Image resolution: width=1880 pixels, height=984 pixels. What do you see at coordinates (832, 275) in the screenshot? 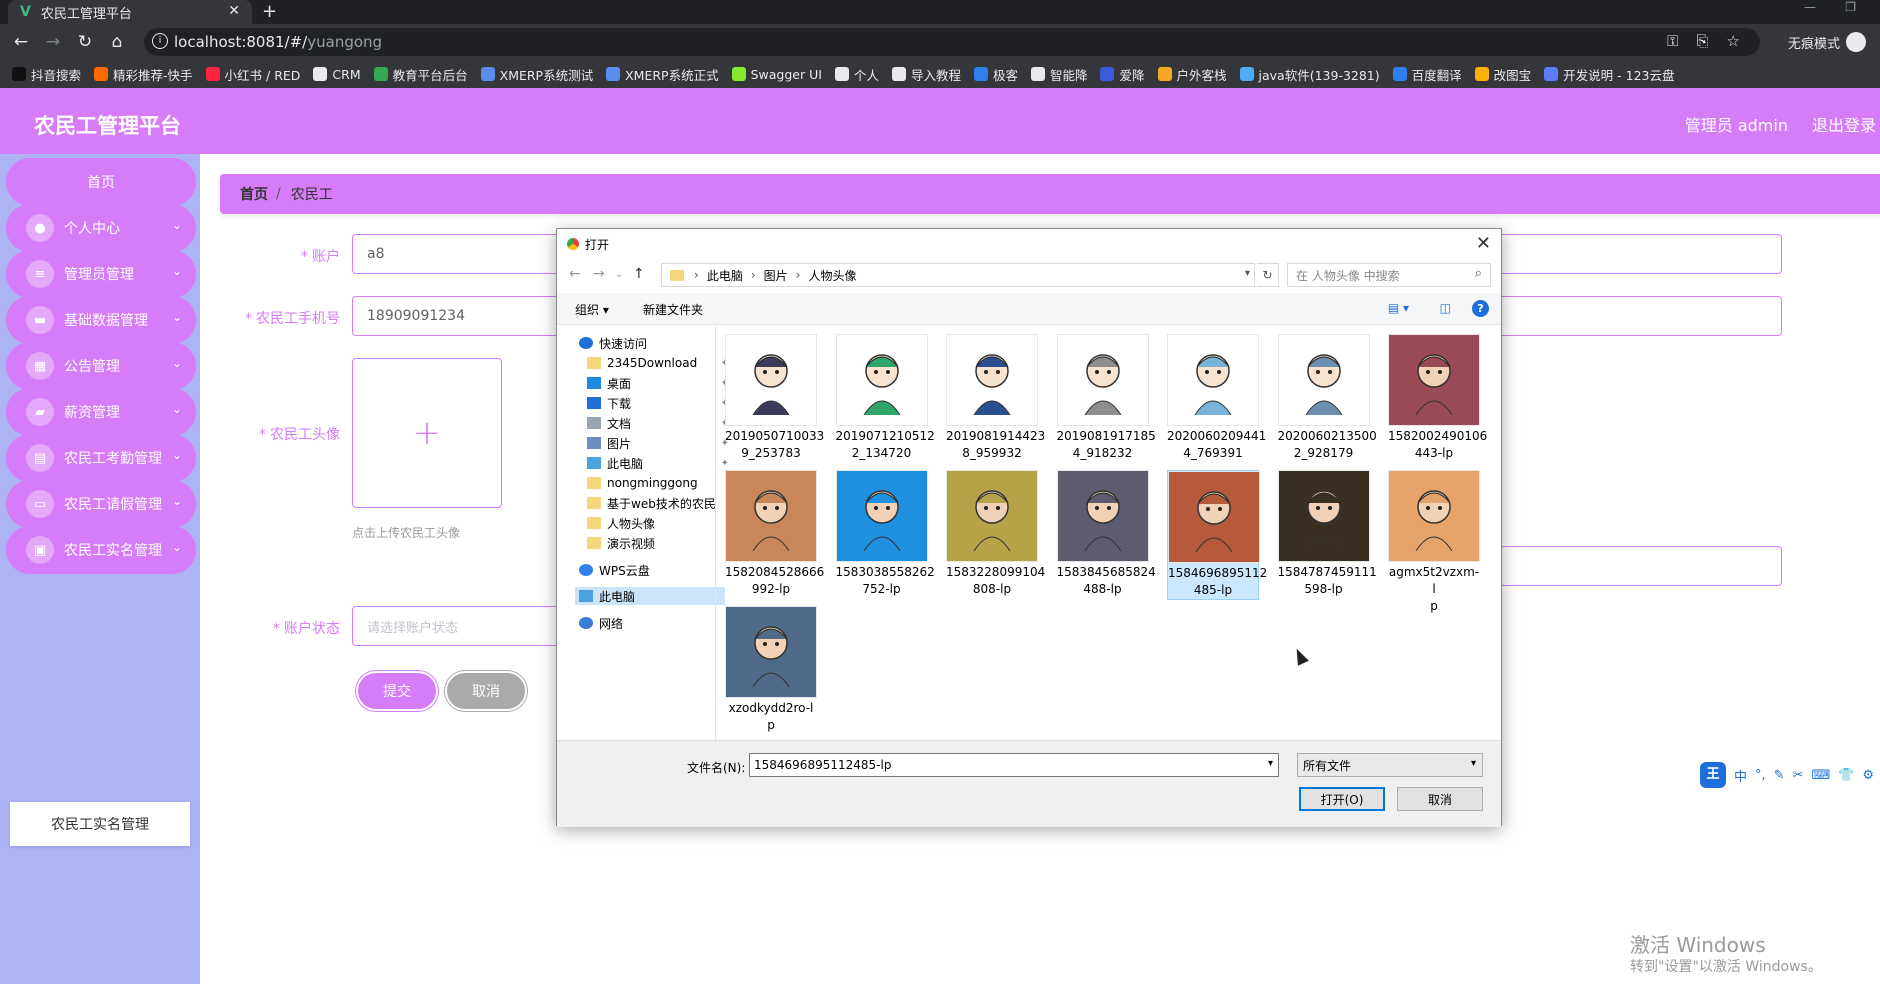
I see `path-seg-2: 人物头像` at bounding box center [832, 275].